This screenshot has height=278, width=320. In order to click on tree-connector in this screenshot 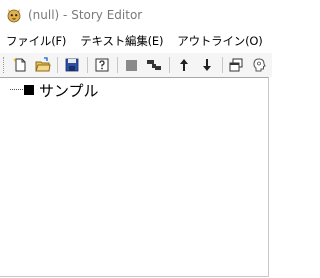, I will do `click(16, 90)`.